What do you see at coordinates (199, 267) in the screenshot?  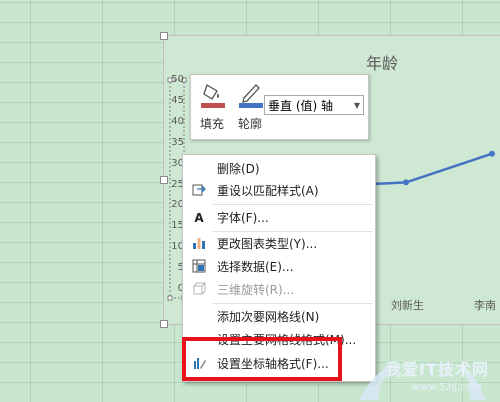 I see `select-data-icon` at bounding box center [199, 267].